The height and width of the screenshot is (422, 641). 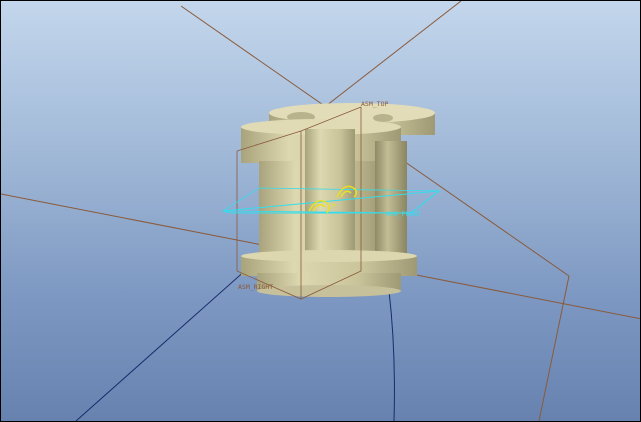 I want to click on datum-label-top: ASM_TOP, so click(x=374, y=104).